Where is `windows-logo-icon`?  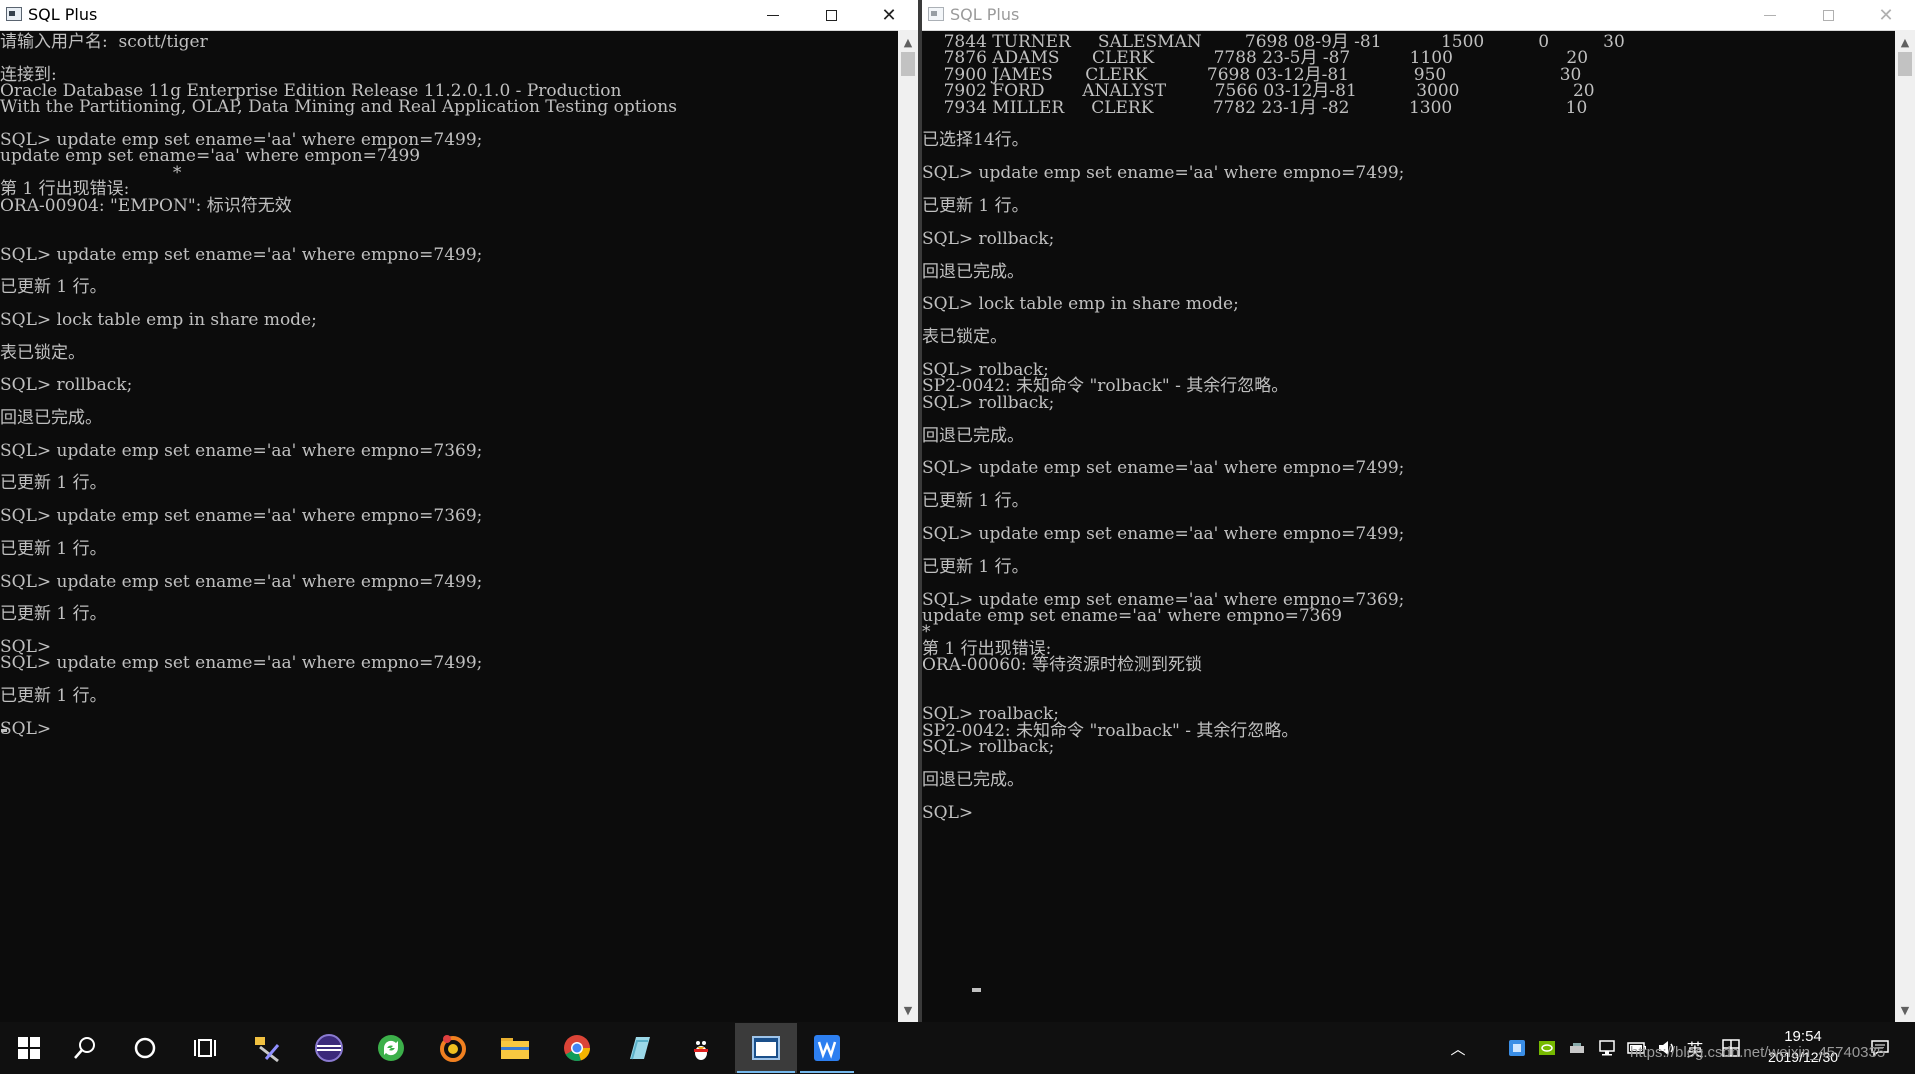
windows-logo-icon is located at coordinates (29, 1048).